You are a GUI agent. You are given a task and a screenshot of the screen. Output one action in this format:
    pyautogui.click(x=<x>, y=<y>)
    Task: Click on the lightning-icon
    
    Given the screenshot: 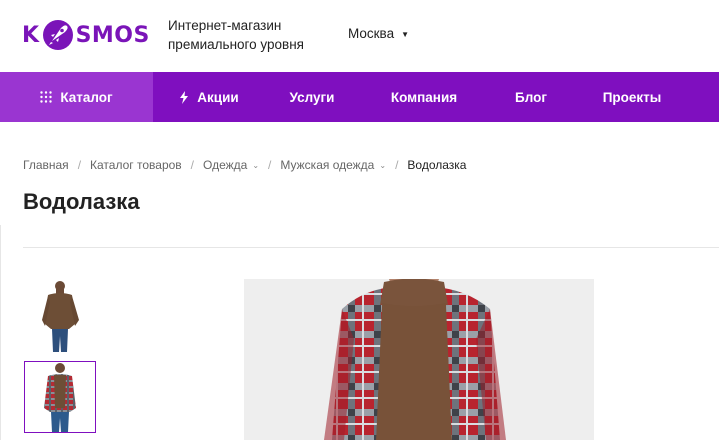 What is the action you would take?
    pyautogui.click(x=184, y=97)
    